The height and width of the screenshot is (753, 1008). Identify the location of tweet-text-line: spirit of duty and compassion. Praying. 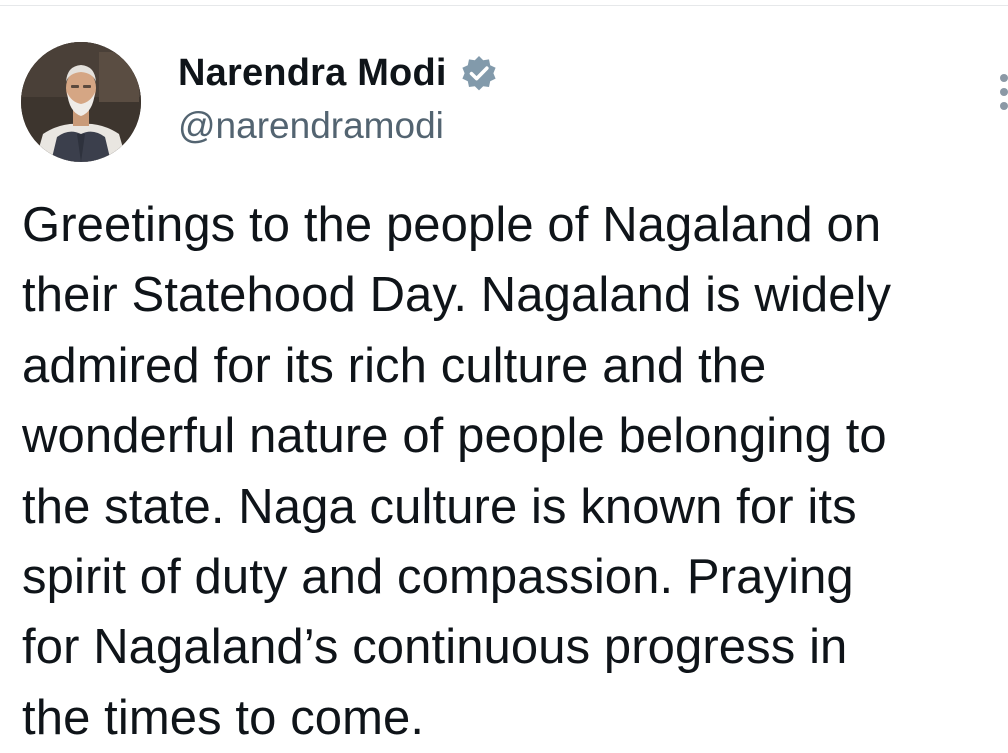
(438, 576).